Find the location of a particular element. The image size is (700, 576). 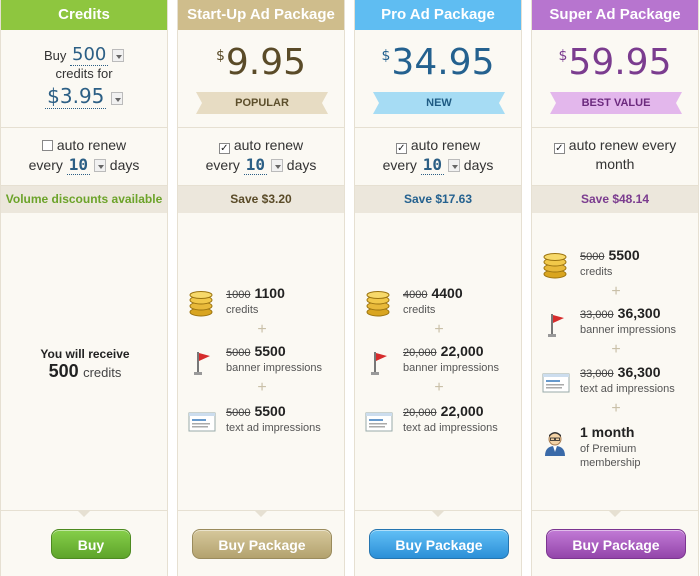

best-value-ribbon: BEST VALUE is located at coordinates (616, 103).